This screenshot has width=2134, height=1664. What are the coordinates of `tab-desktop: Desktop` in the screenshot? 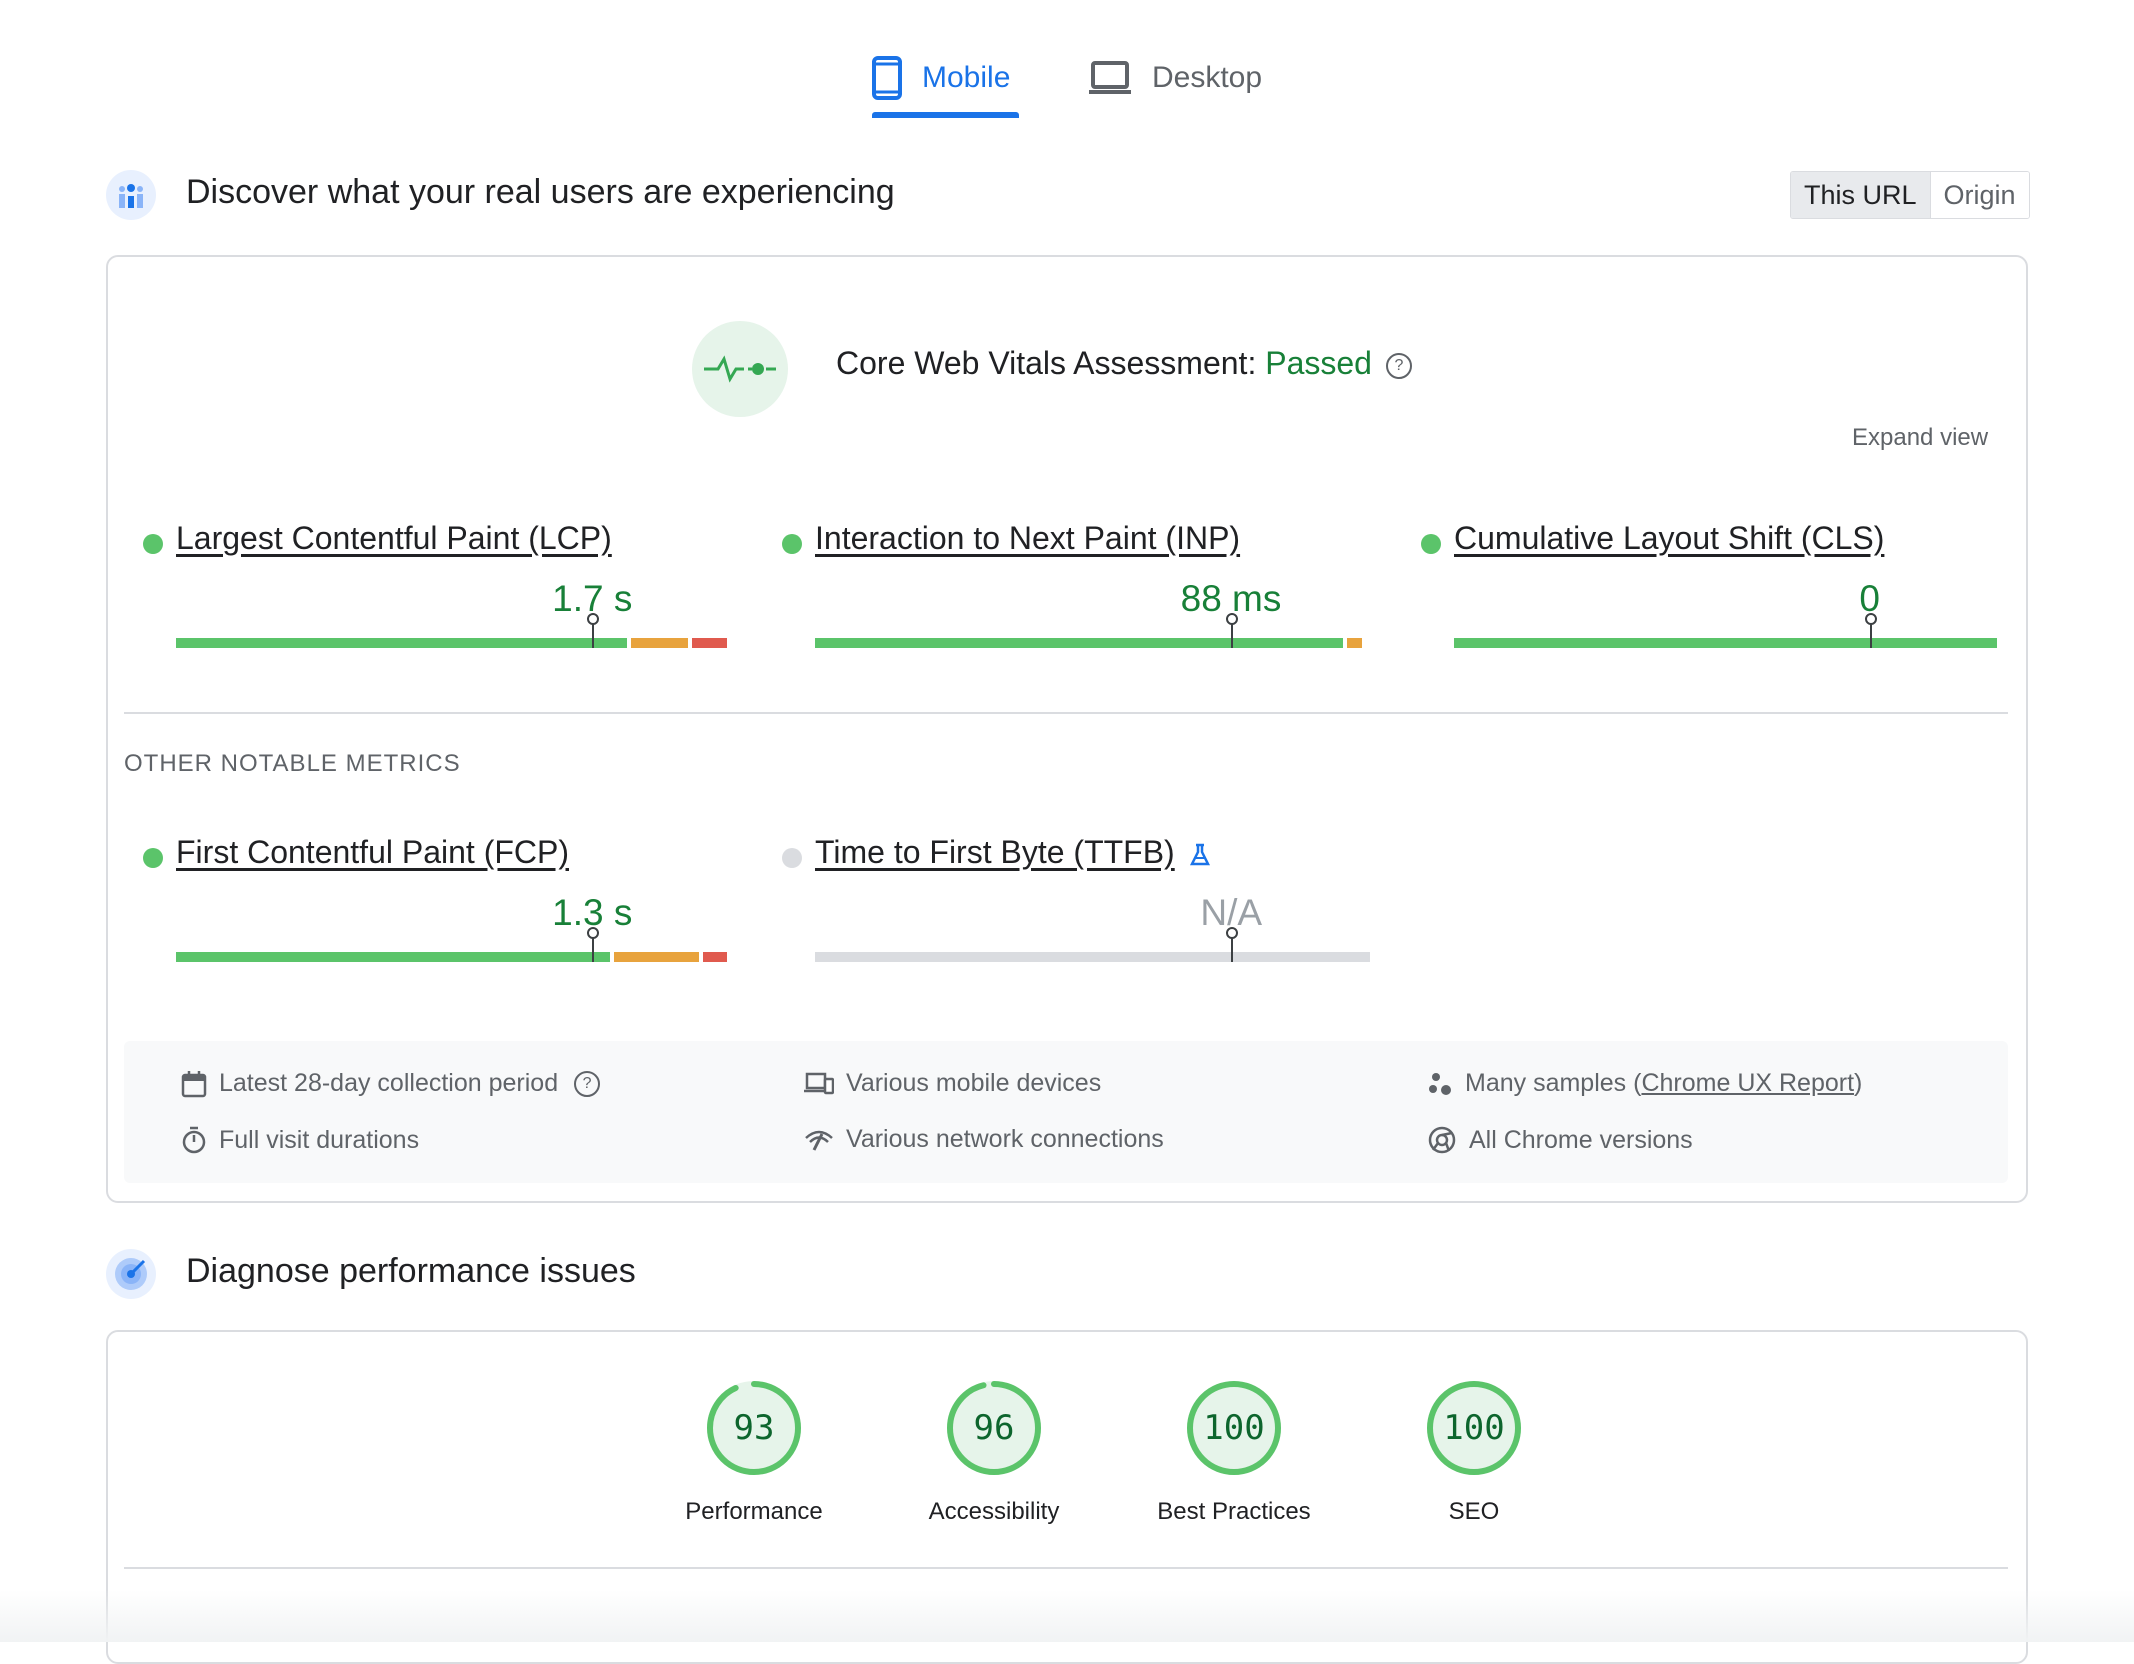 It's located at (1175, 78).